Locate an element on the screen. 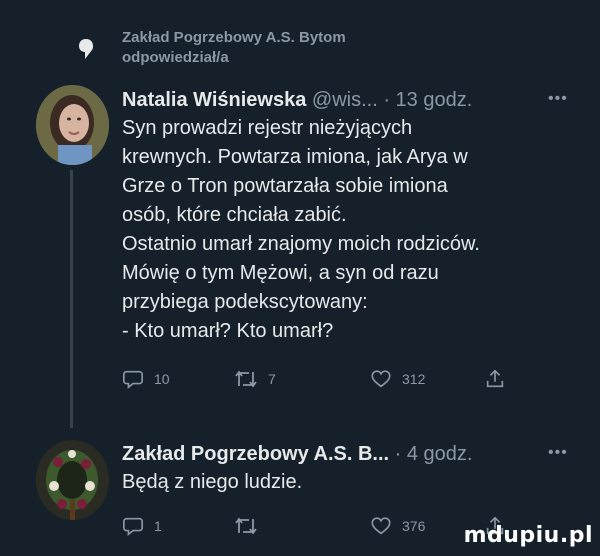 The image size is (600, 556). tweet-actions: 10 7 312 is located at coordinates (322, 381).